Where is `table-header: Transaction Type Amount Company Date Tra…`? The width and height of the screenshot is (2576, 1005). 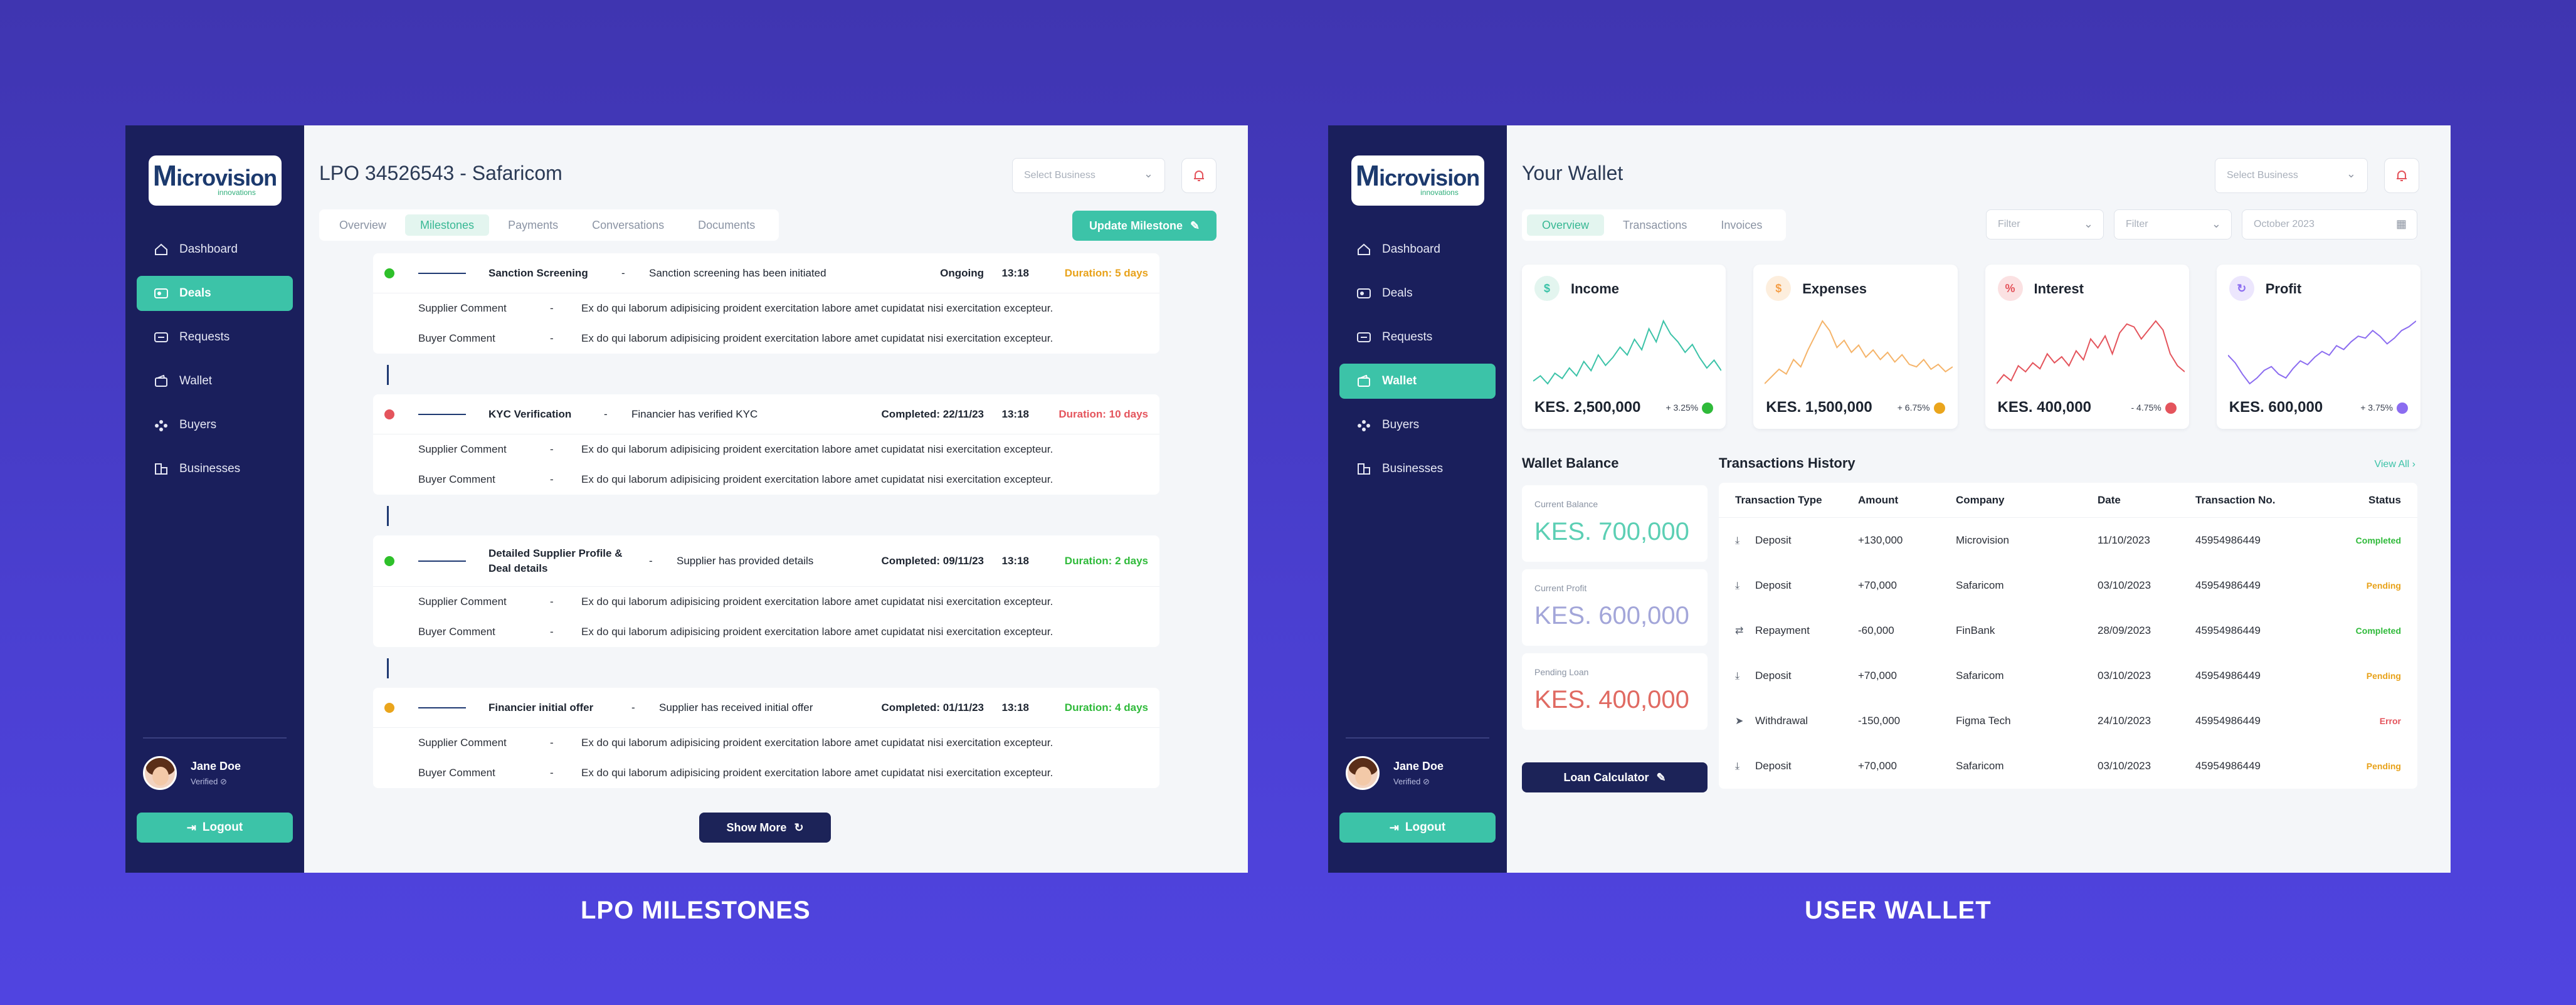
table-header: Transaction Type Amount Company Date Tra… is located at coordinates (2068, 500).